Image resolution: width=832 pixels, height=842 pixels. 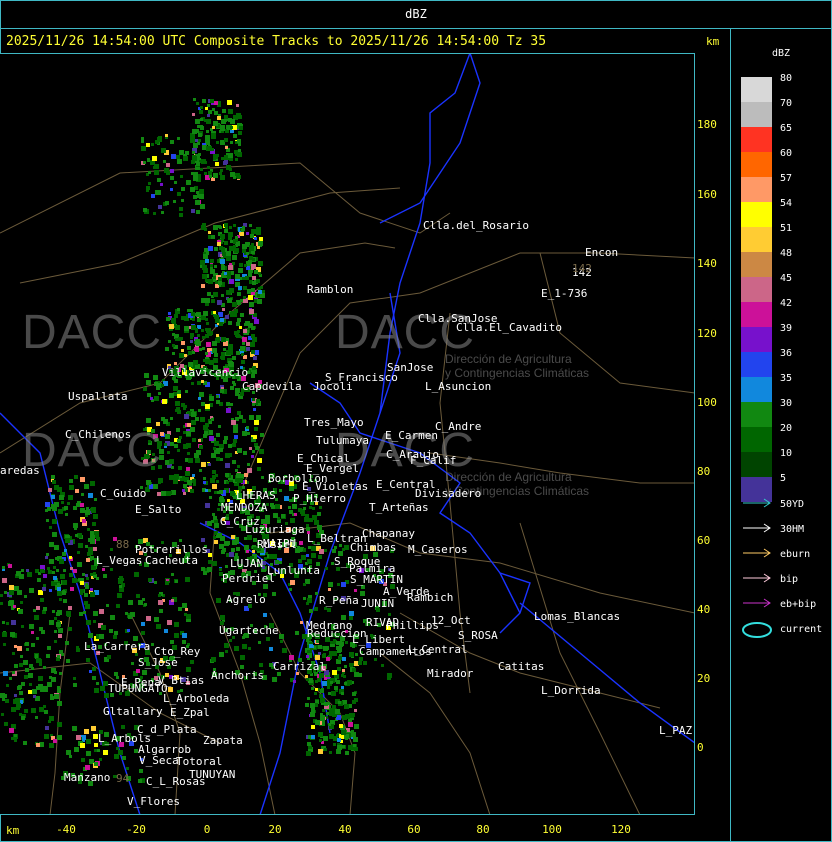 What do you see at coordinates (713, 41) in the screenshot?
I see `y-unit-label: km` at bounding box center [713, 41].